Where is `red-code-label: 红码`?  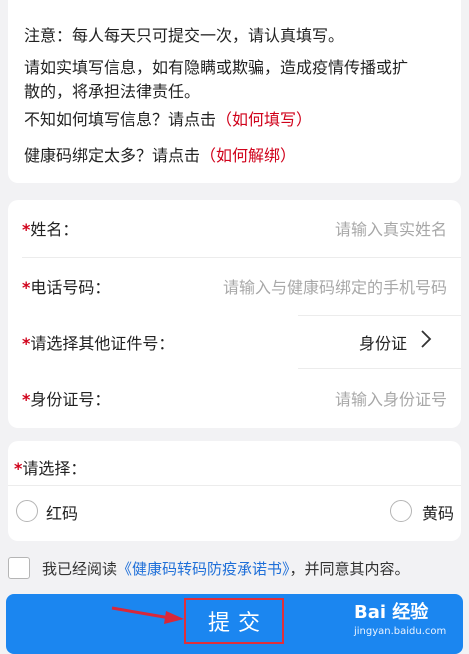 red-code-label: 红码 is located at coordinates (62, 512).